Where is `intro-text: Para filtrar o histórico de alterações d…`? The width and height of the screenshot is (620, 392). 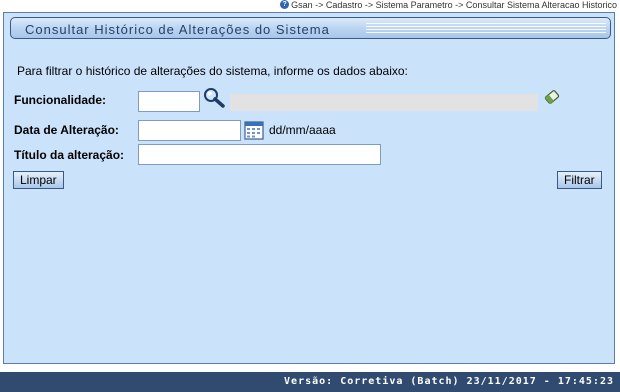 intro-text: Para filtrar o histórico de alterações d… is located at coordinates (212, 71).